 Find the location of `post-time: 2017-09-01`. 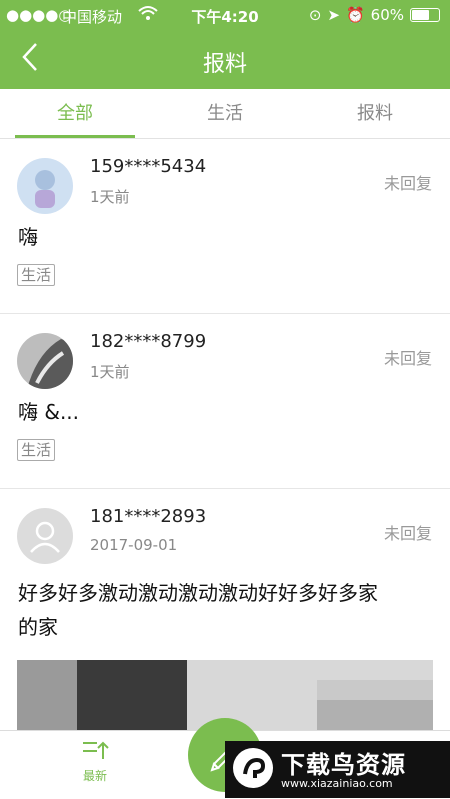

post-time: 2017-09-01 is located at coordinates (134, 545).